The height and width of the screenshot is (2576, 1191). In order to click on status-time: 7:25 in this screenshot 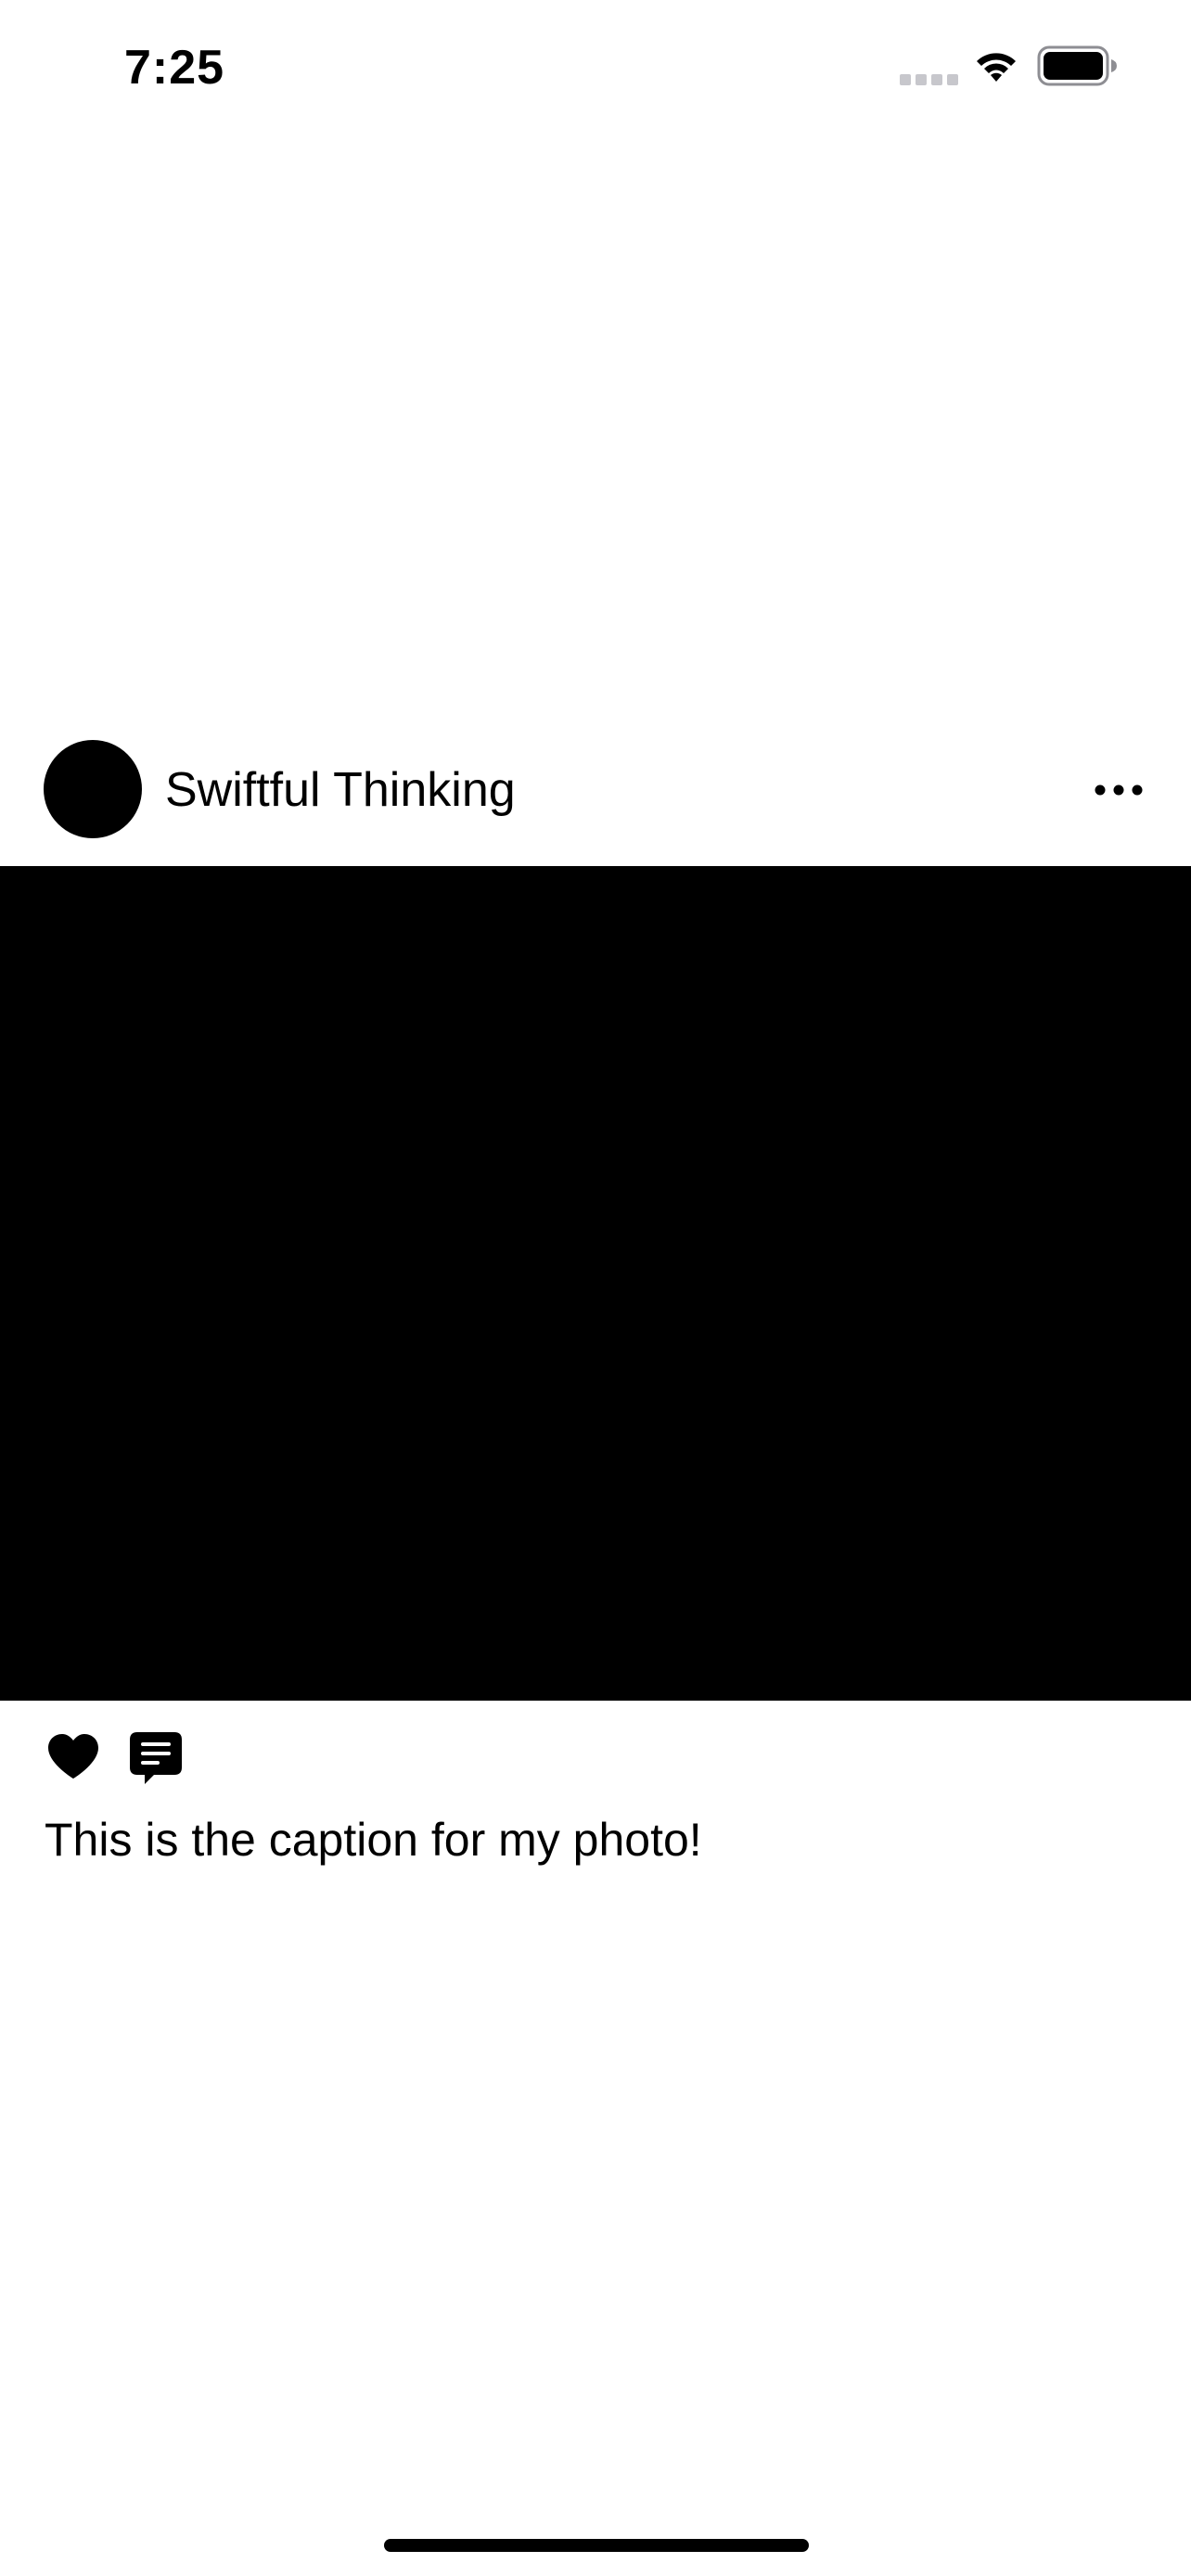, I will do `click(174, 68)`.